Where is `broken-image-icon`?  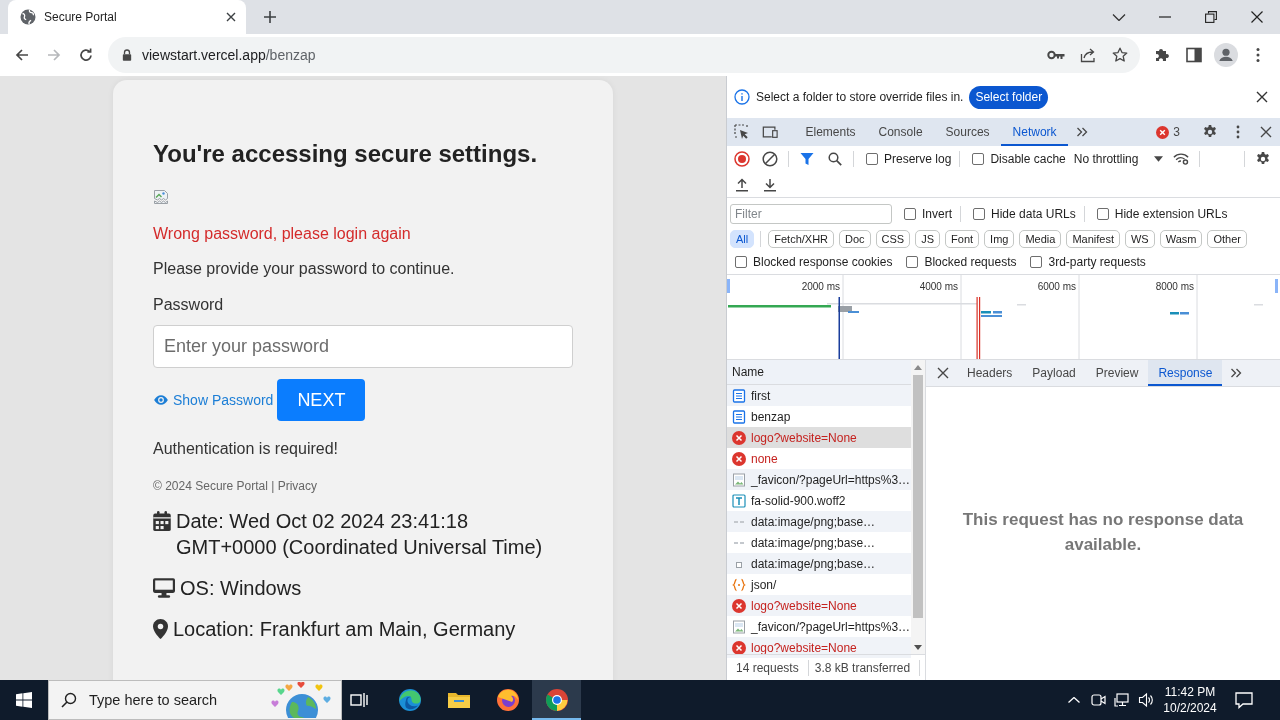
broken-image-icon is located at coordinates (161, 197).